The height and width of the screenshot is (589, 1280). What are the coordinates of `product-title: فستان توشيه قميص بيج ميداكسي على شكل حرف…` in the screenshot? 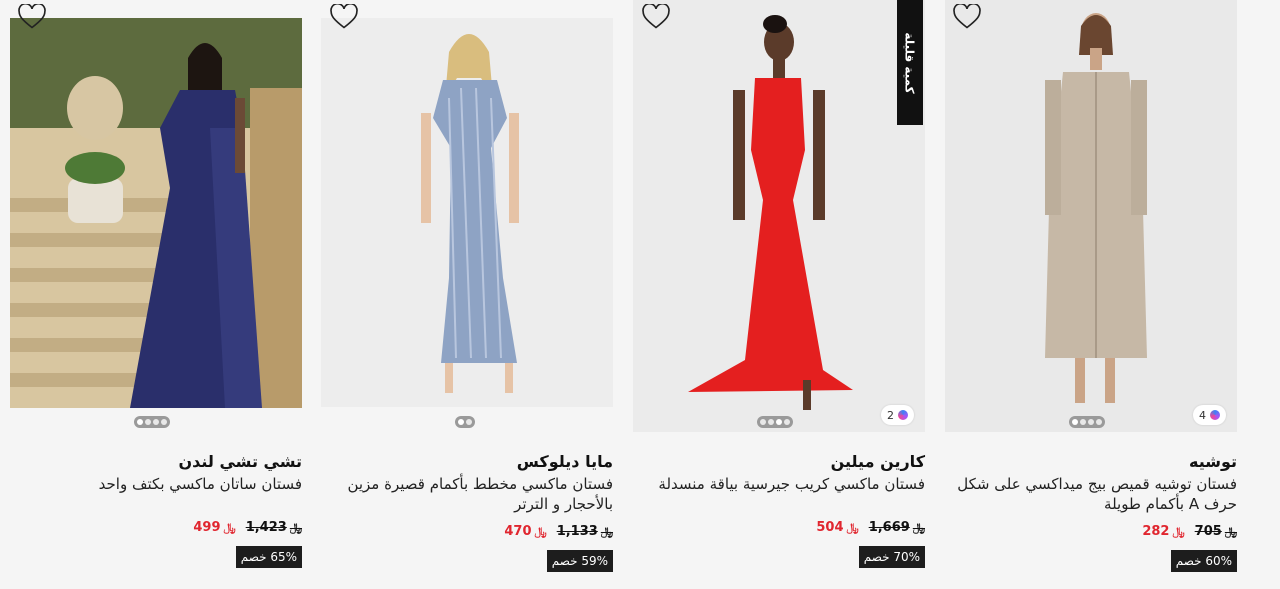 It's located at (1091, 494).